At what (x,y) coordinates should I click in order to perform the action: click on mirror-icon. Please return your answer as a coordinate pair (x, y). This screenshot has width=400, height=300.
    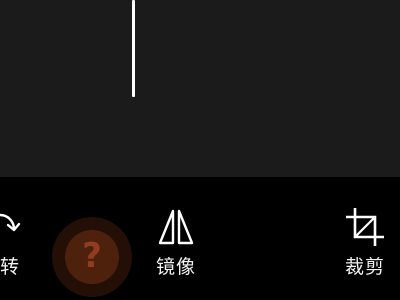
    Looking at the image, I should click on (176, 227).